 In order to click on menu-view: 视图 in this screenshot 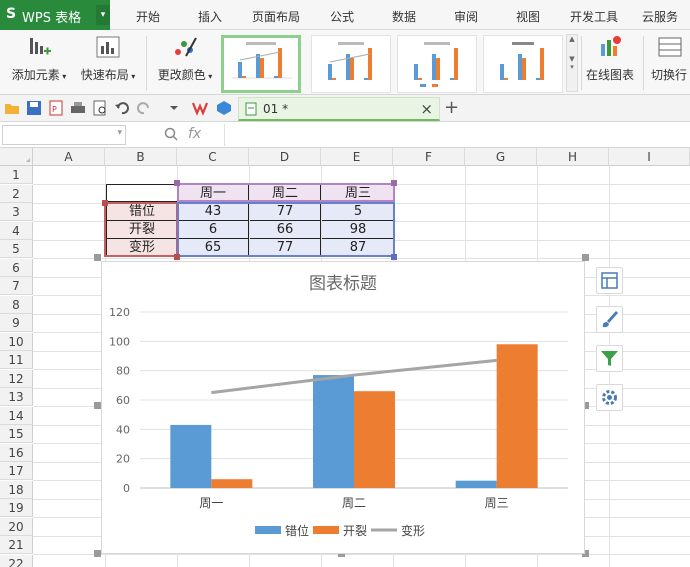, I will do `click(528, 16)`.